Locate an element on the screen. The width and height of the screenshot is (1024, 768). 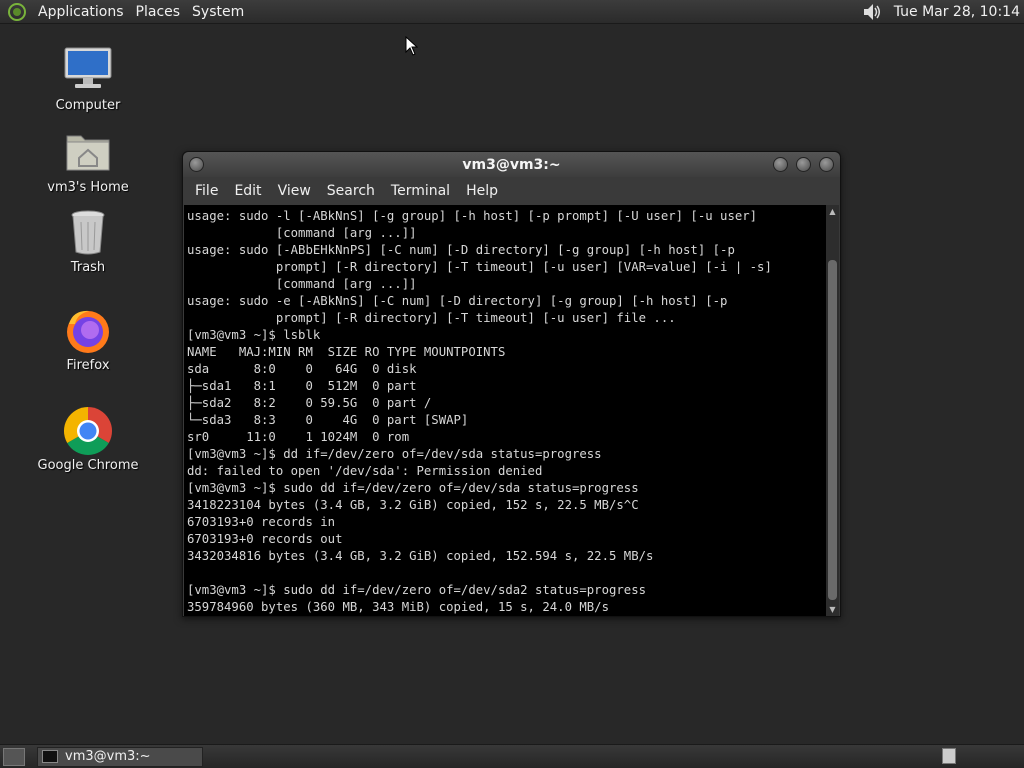
mouse-cursor-icon is located at coordinates (411, 46).